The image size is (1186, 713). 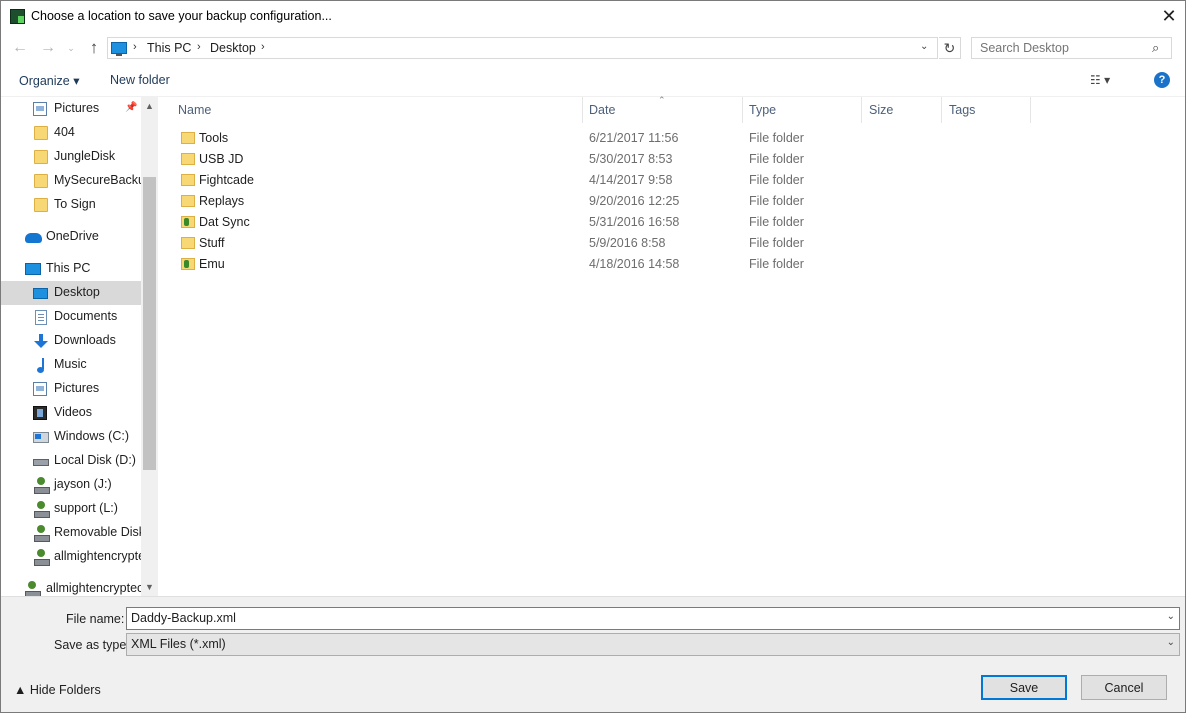 What do you see at coordinates (600, 243) in the screenshot?
I see `table-row: Stuff 5/9/2016 8:58 File folder` at bounding box center [600, 243].